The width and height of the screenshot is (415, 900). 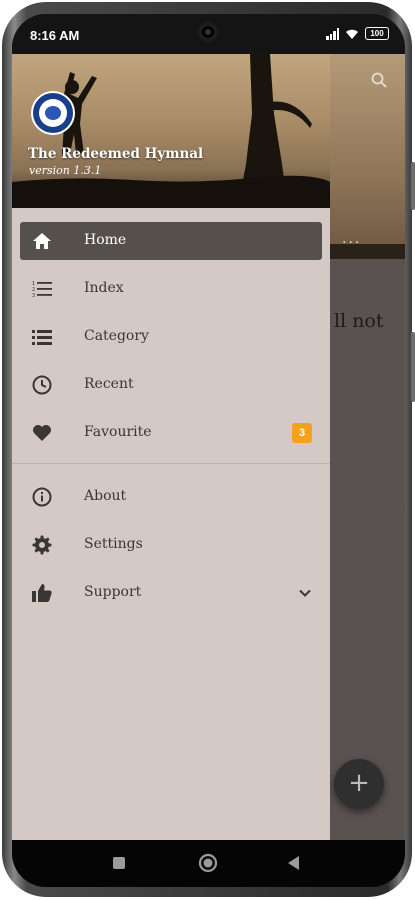 What do you see at coordinates (65, 170) in the screenshot?
I see `drawer-app-version: version 1.3.1` at bounding box center [65, 170].